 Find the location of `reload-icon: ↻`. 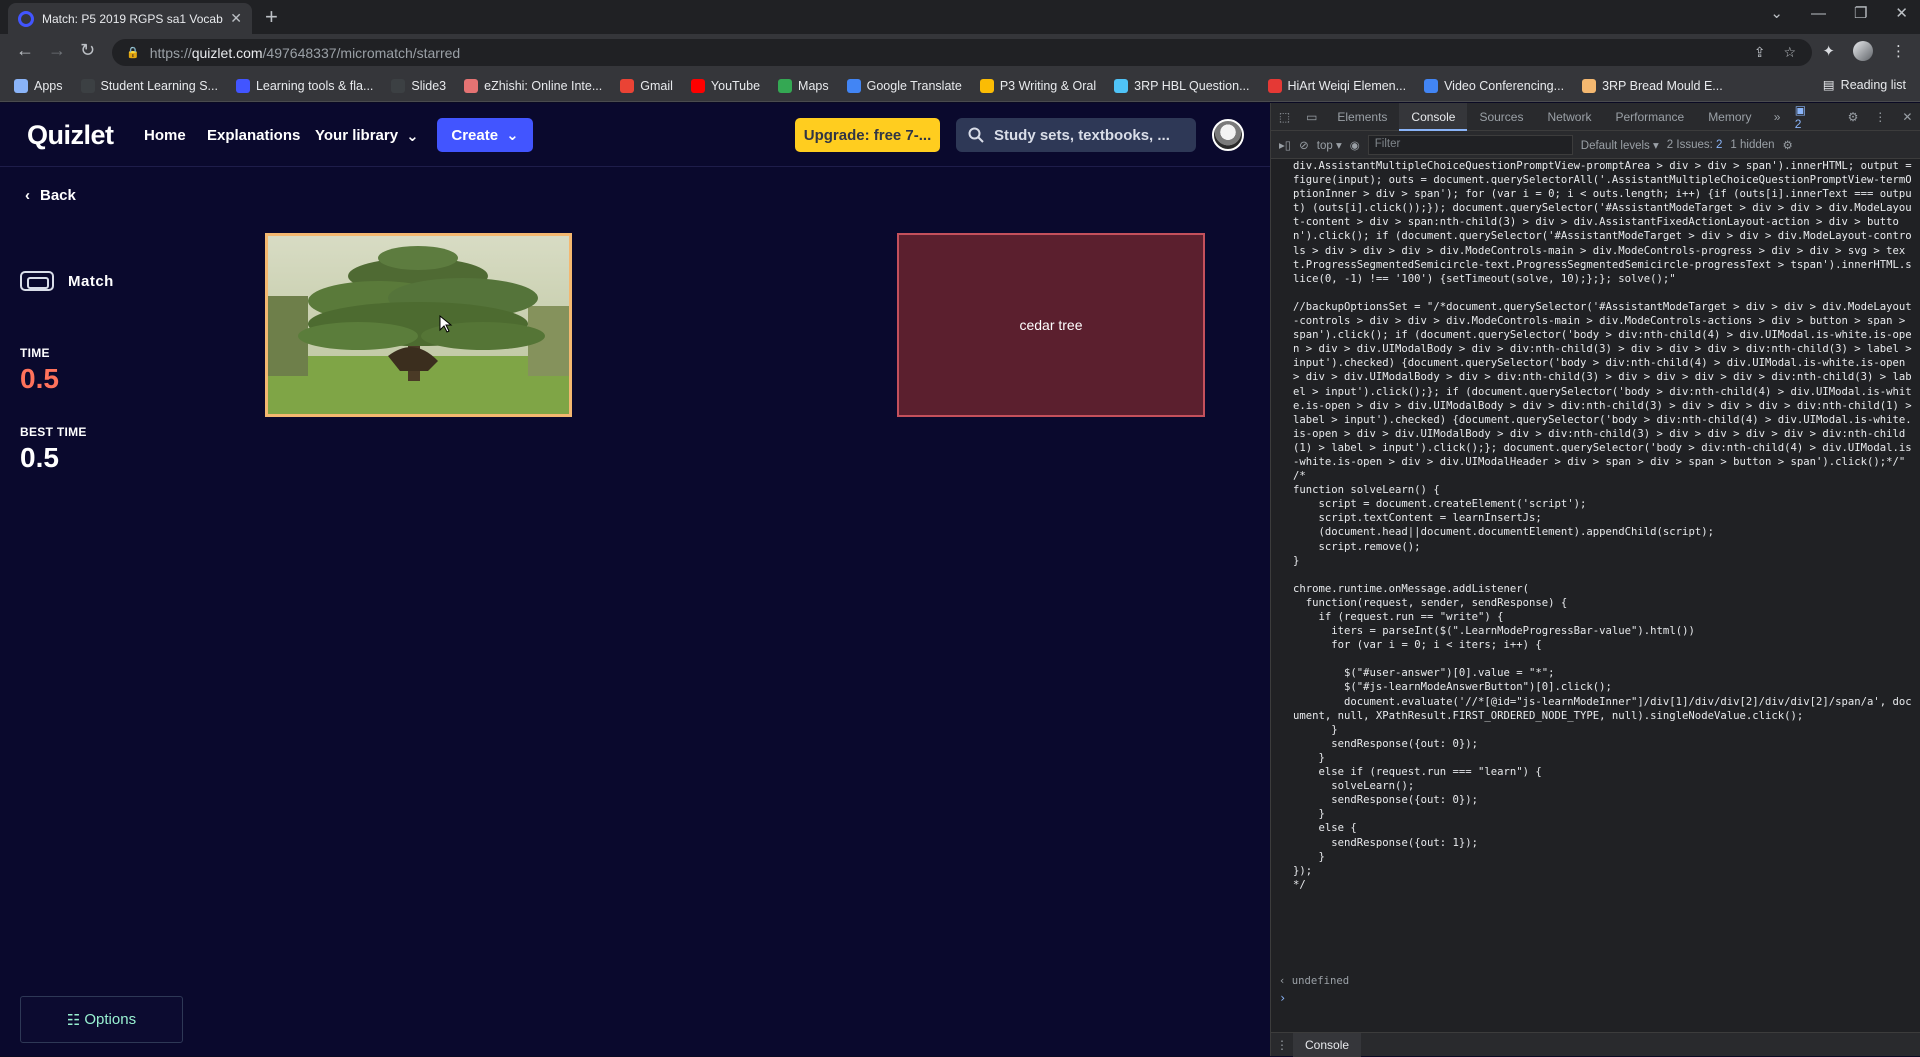

reload-icon: ↻ is located at coordinates (87, 50).